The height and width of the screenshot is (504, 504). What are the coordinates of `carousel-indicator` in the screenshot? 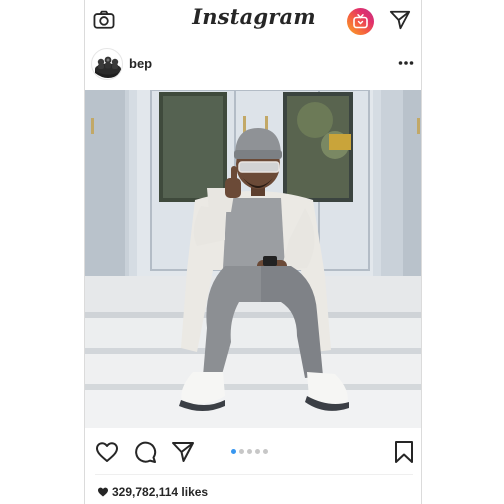 It's located at (249, 452).